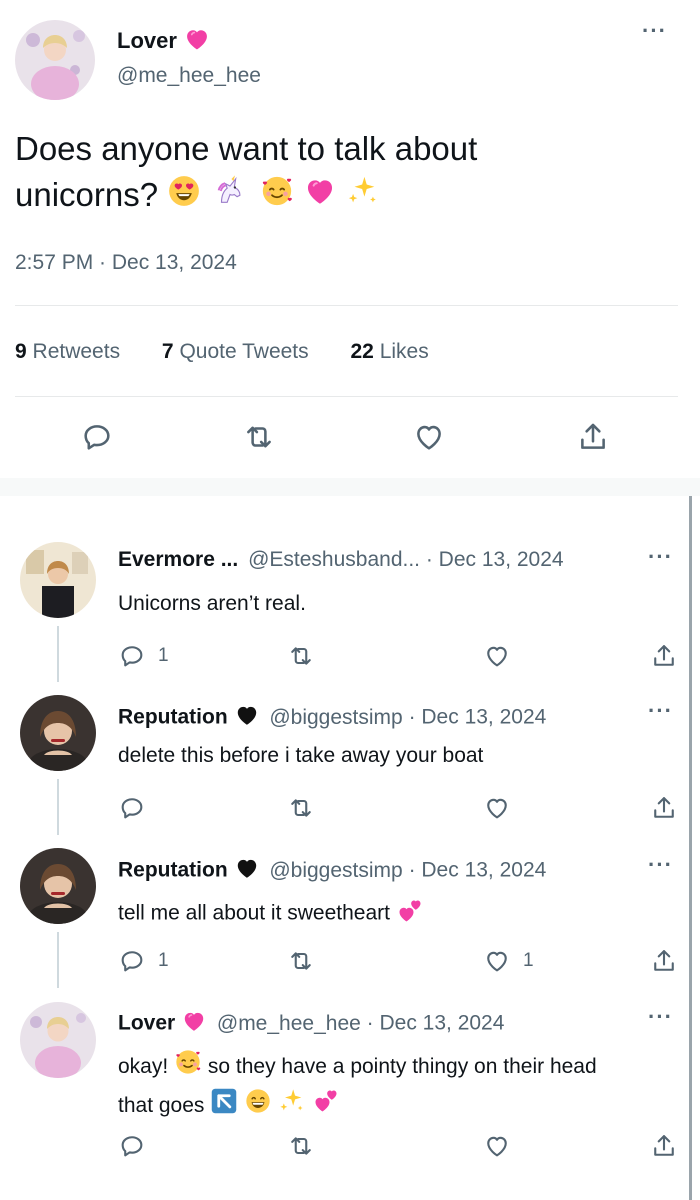  I want to click on reply-handle: @me_hee_hee, so click(289, 1023).